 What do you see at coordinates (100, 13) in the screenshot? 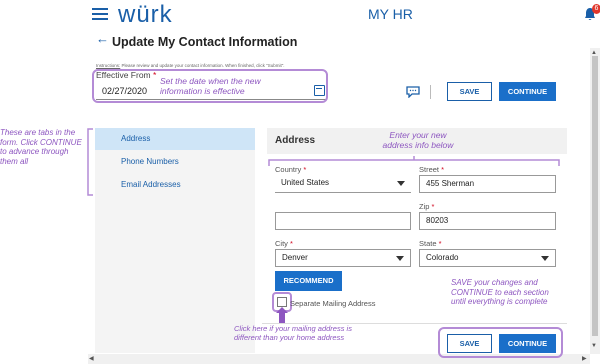
I see `hamburger-menu-icon` at bounding box center [100, 13].